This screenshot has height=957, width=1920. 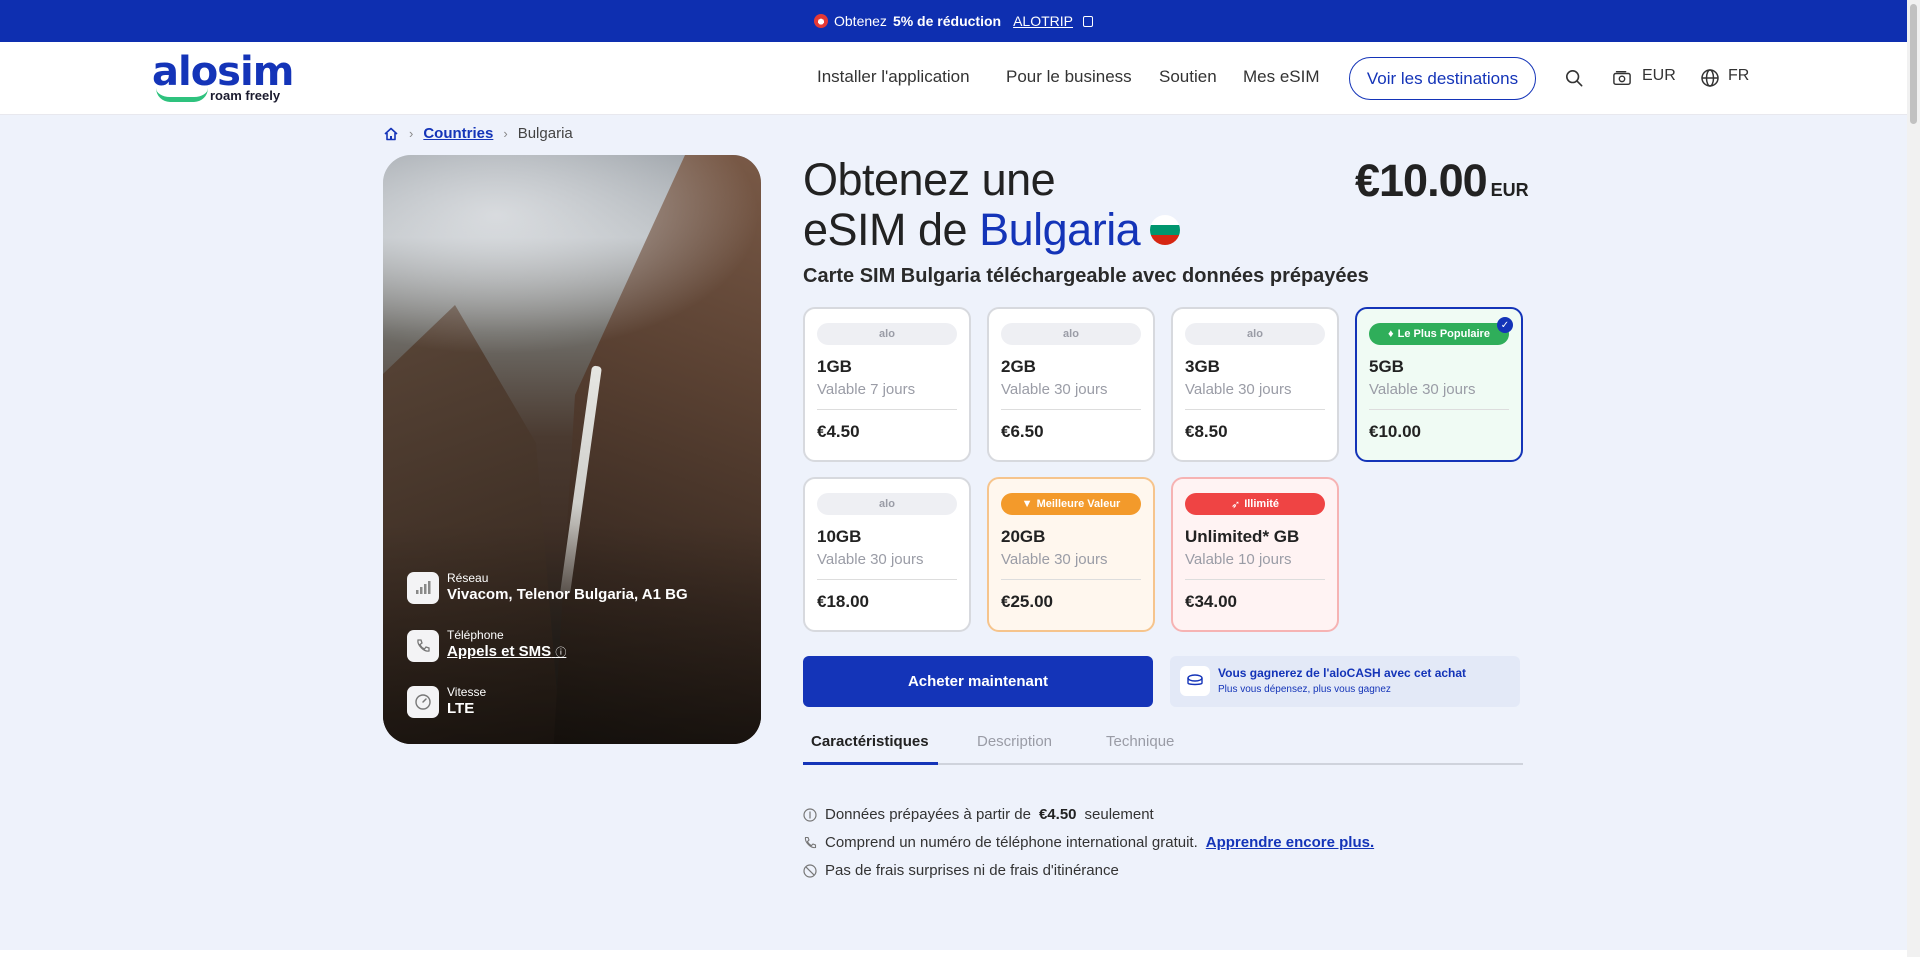 I want to click on product-tabs: Caractéristiques Description Technique, so click(x=1163, y=745).